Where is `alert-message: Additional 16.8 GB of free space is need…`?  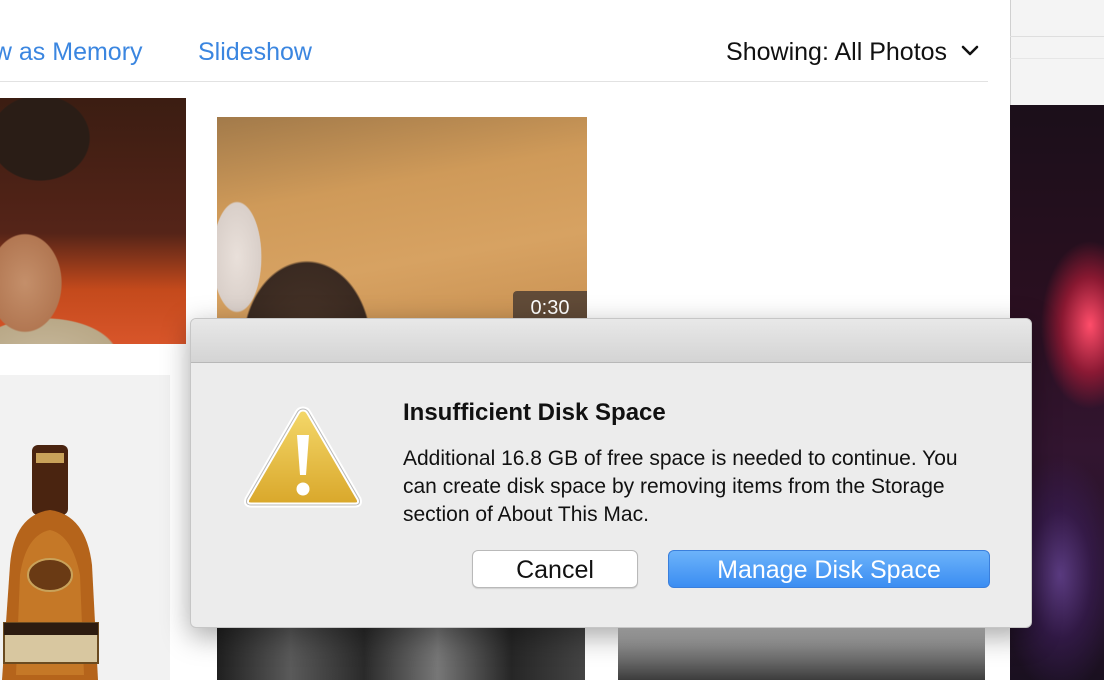
alert-message: Additional 16.8 GB of free space is need… is located at coordinates (680, 486).